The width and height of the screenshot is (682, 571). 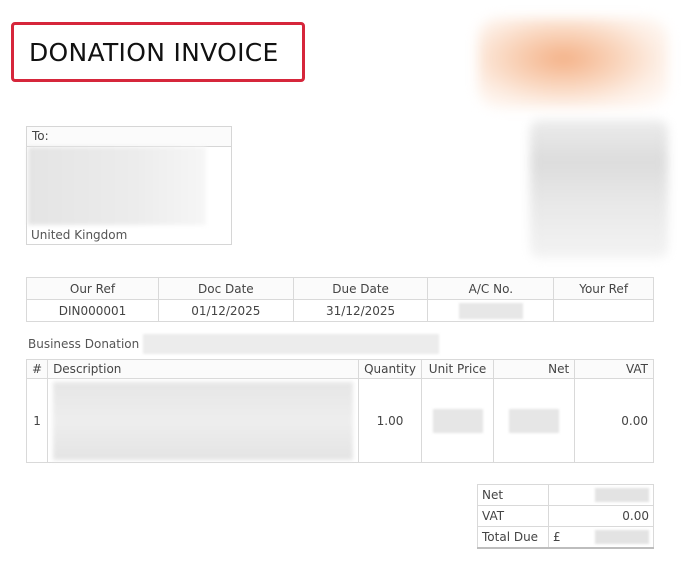 I want to click on totals-net-row: Net, so click(x=565, y=495).